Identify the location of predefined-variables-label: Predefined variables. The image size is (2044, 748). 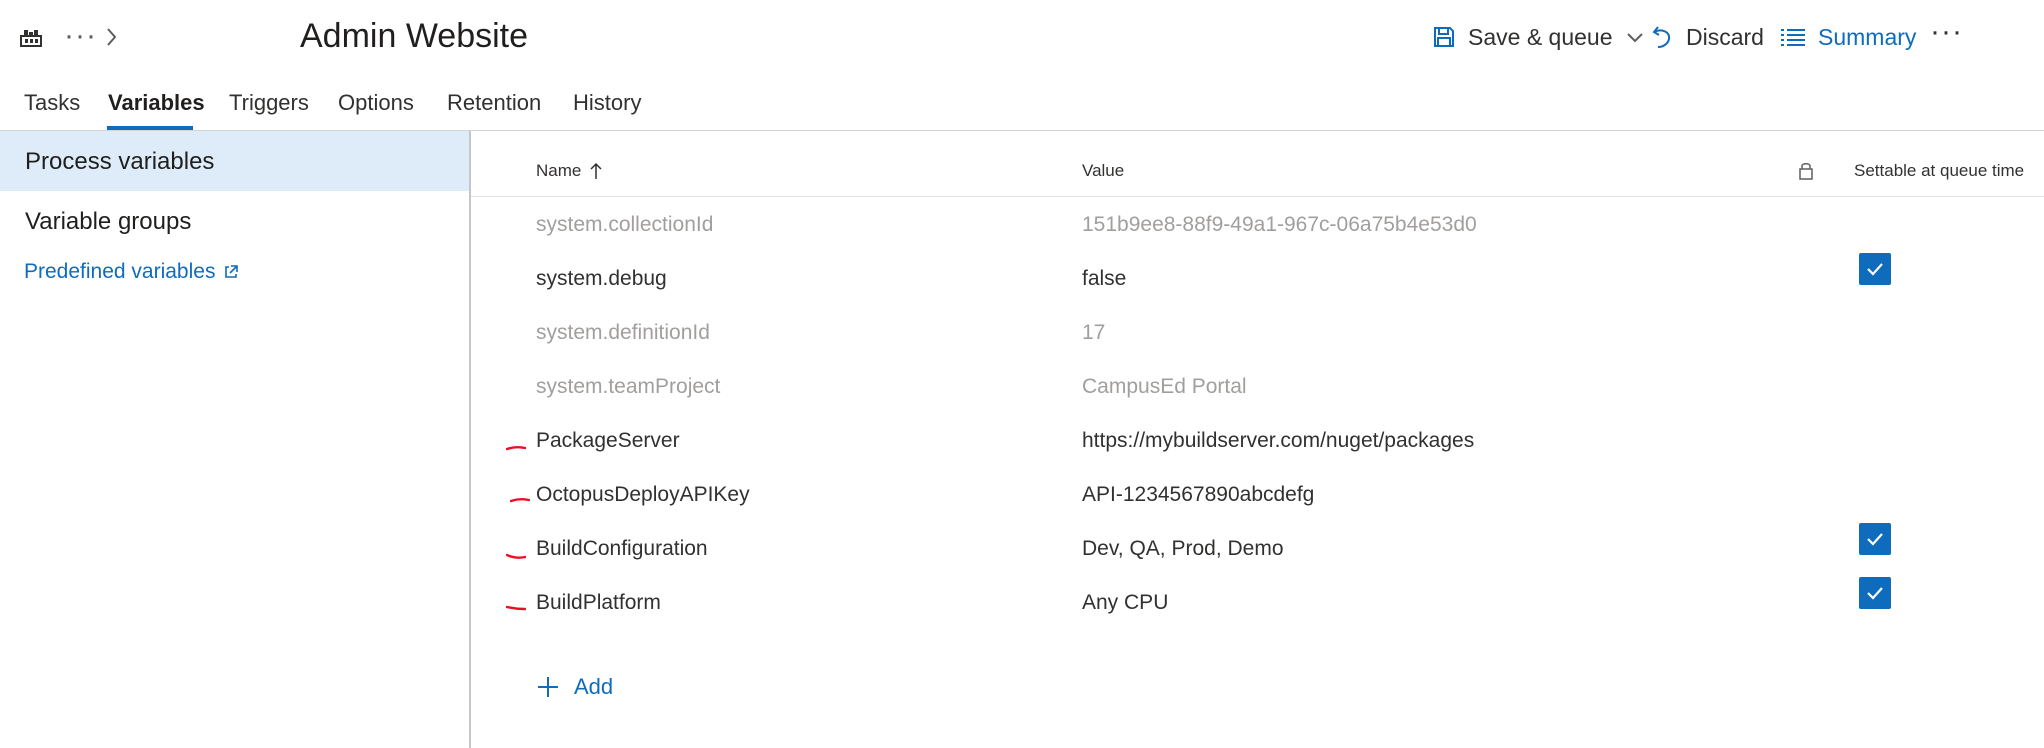
(120, 271).